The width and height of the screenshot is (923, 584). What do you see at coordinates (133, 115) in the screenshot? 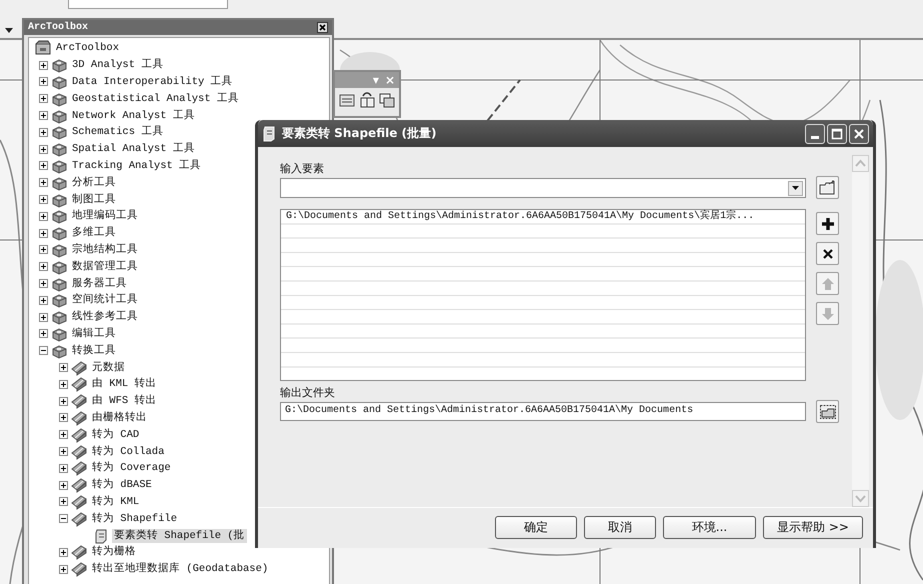
I see `tree-item: Network Analyst 工具` at bounding box center [133, 115].